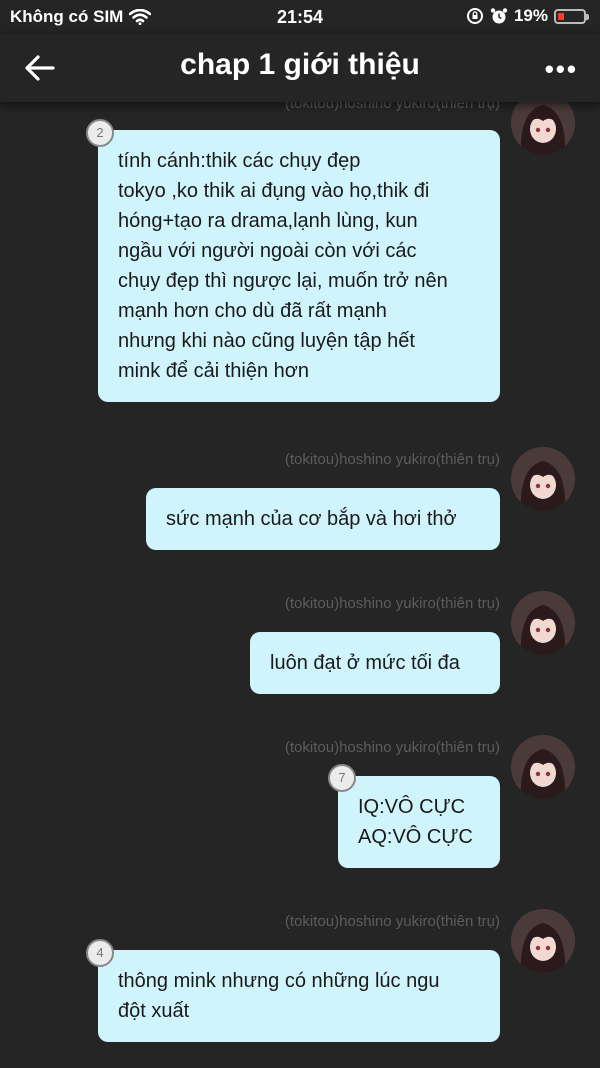  I want to click on message-line: tokyo ,ko thik ai đụng vào họ,thik đi, so click(274, 191).